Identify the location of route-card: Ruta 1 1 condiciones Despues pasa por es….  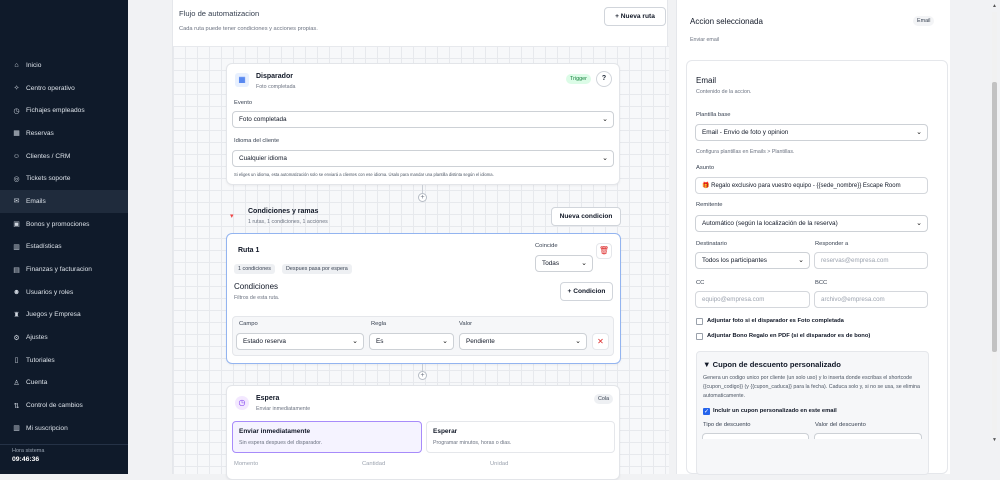
(423, 298).